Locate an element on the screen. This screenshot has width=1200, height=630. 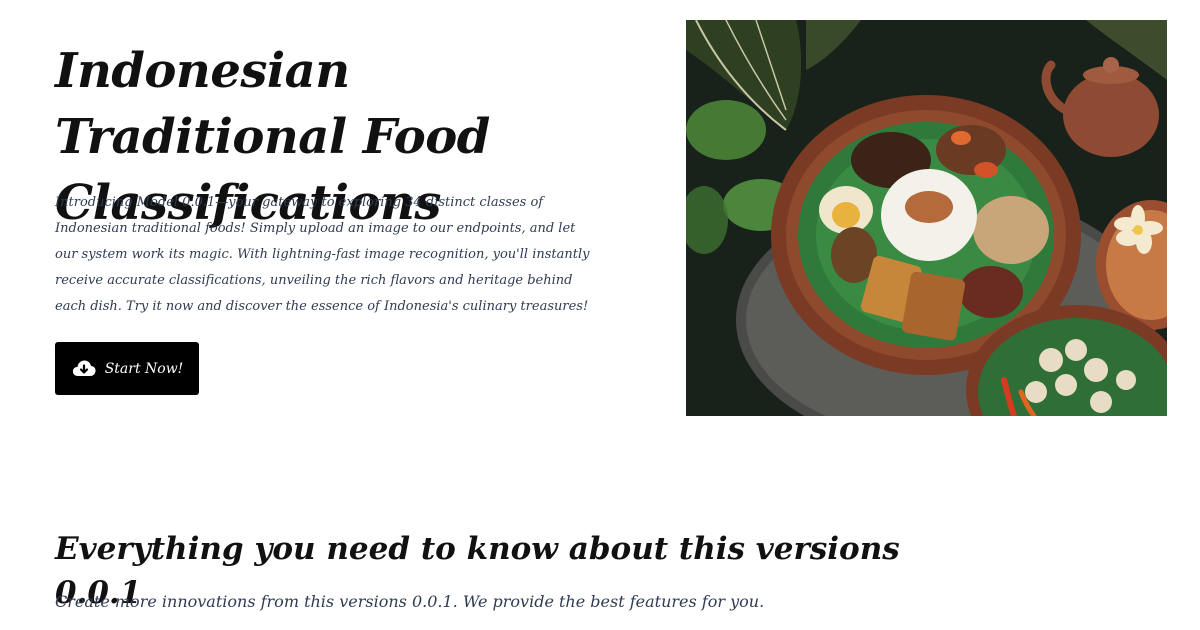
start-now-button-label: Start Now! is located at coordinates (144, 368).